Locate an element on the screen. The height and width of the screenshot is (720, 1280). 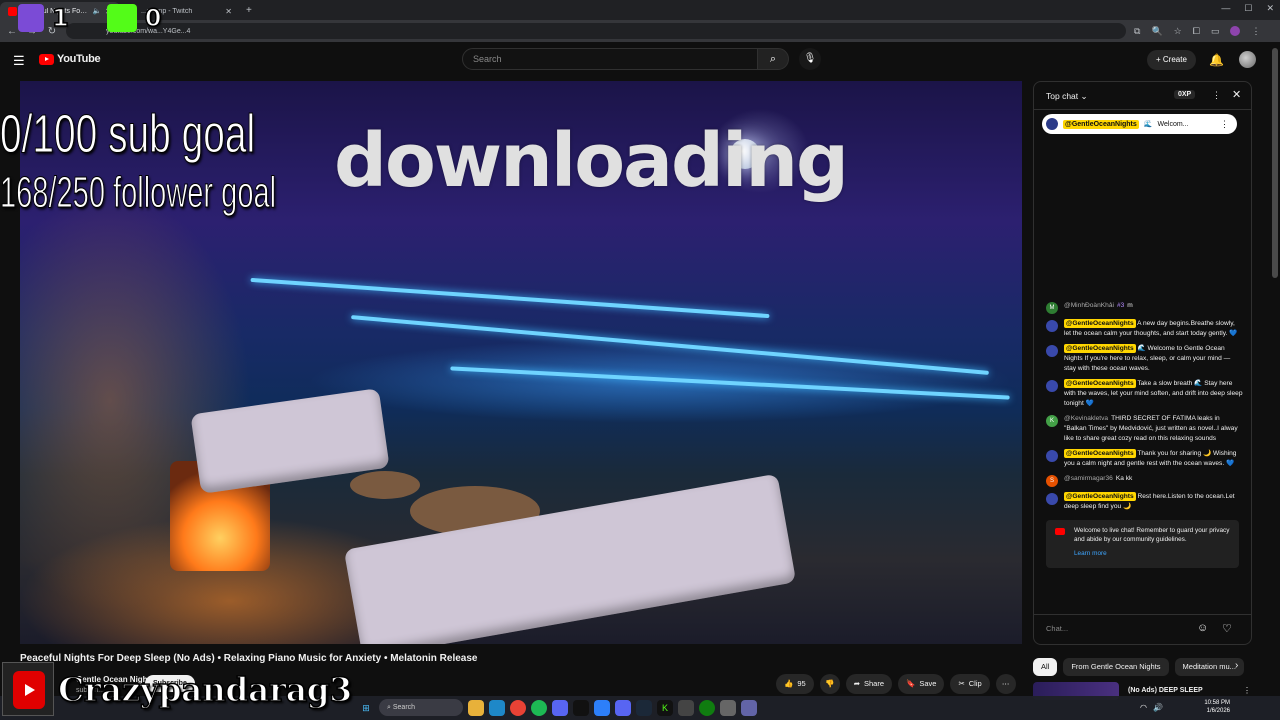
clip-label: Clip is located at coordinates (975, 683).